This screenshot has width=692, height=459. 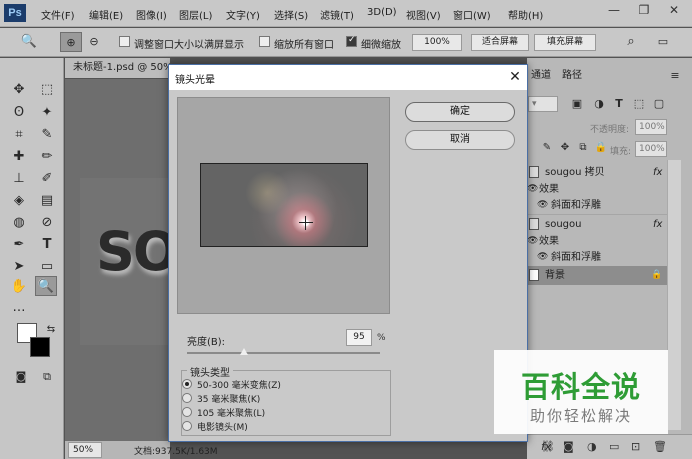 I want to click on magic-wand-icon: ✦, so click(x=47, y=113).